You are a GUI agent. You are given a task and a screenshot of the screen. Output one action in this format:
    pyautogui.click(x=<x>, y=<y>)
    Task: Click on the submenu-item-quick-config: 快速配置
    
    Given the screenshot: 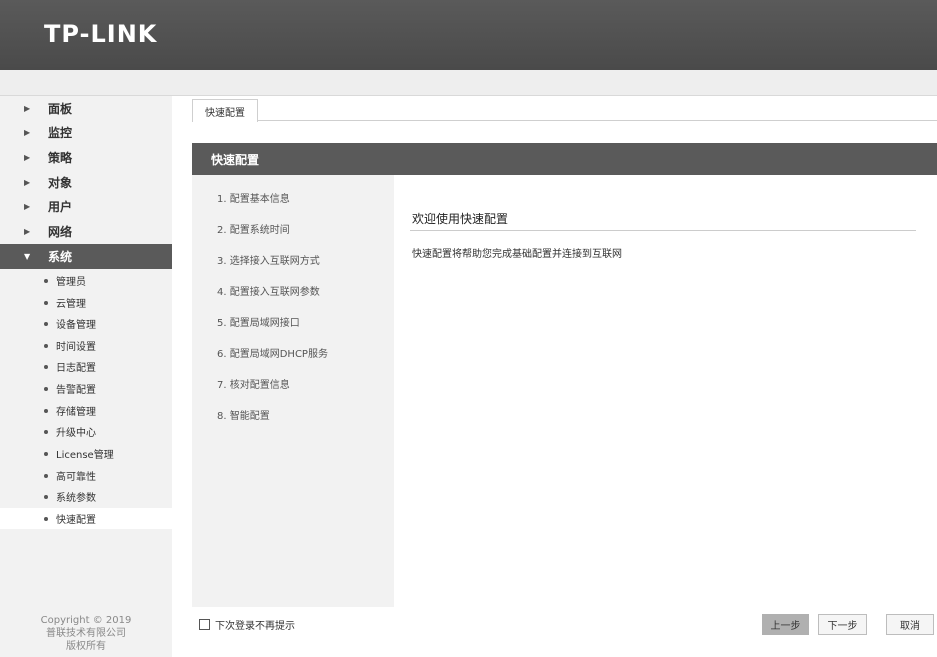 What is the action you would take?
    pyautogui.click(x=86, y=518)
    